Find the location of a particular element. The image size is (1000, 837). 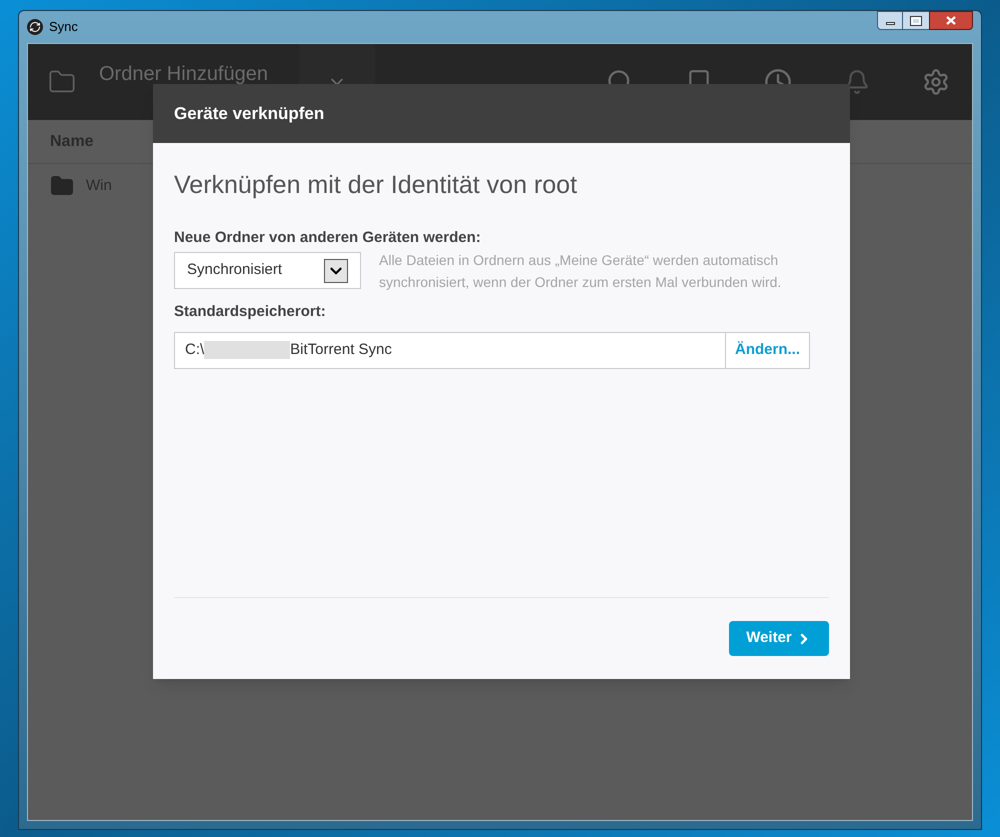

add-folder-button: Ordner Hinzufügen is located at coordinates (199, 74).